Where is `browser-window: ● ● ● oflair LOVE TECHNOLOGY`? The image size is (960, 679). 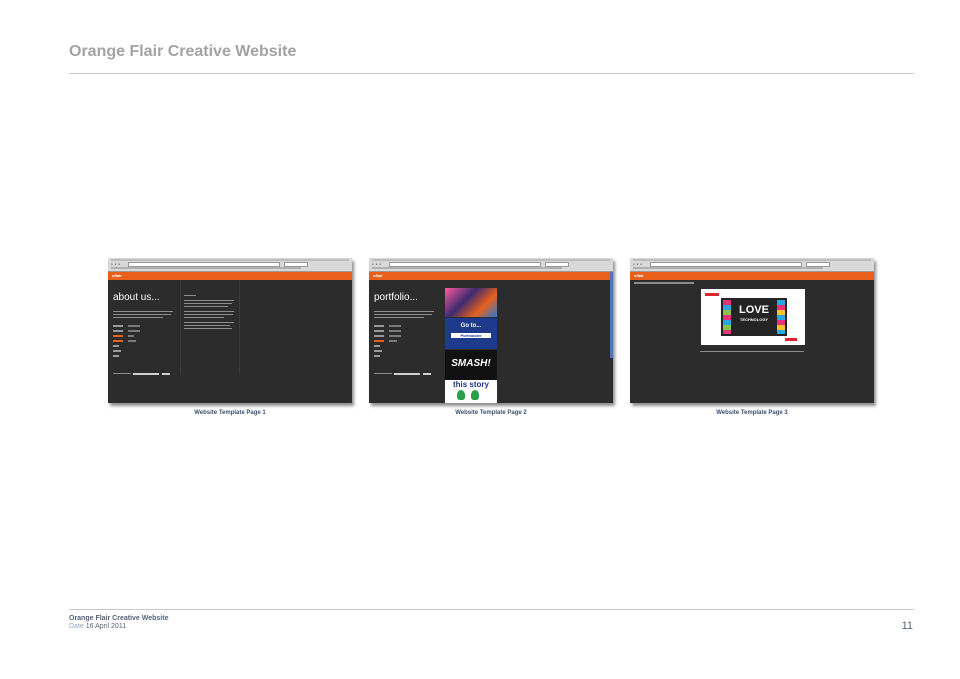 browser-window: ● ● ● oflair LOVE TECHNOLOGY is located at coordinates (752, 330).